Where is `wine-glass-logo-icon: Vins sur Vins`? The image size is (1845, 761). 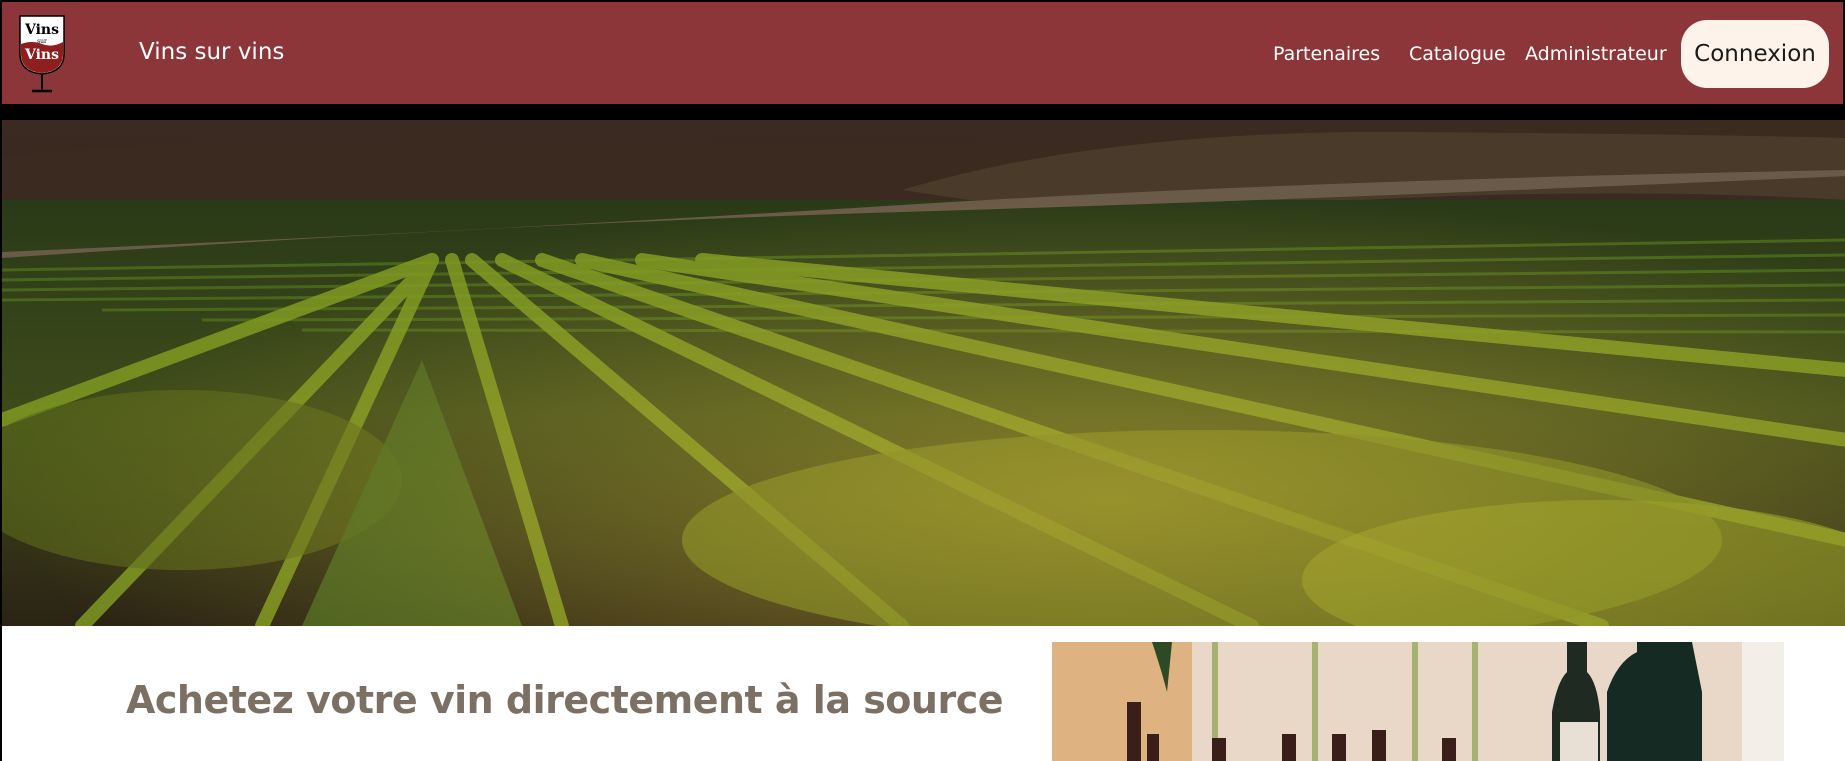
wine-glass-logo-icon: Vins sur Vins is located at coordinates (42, 54).